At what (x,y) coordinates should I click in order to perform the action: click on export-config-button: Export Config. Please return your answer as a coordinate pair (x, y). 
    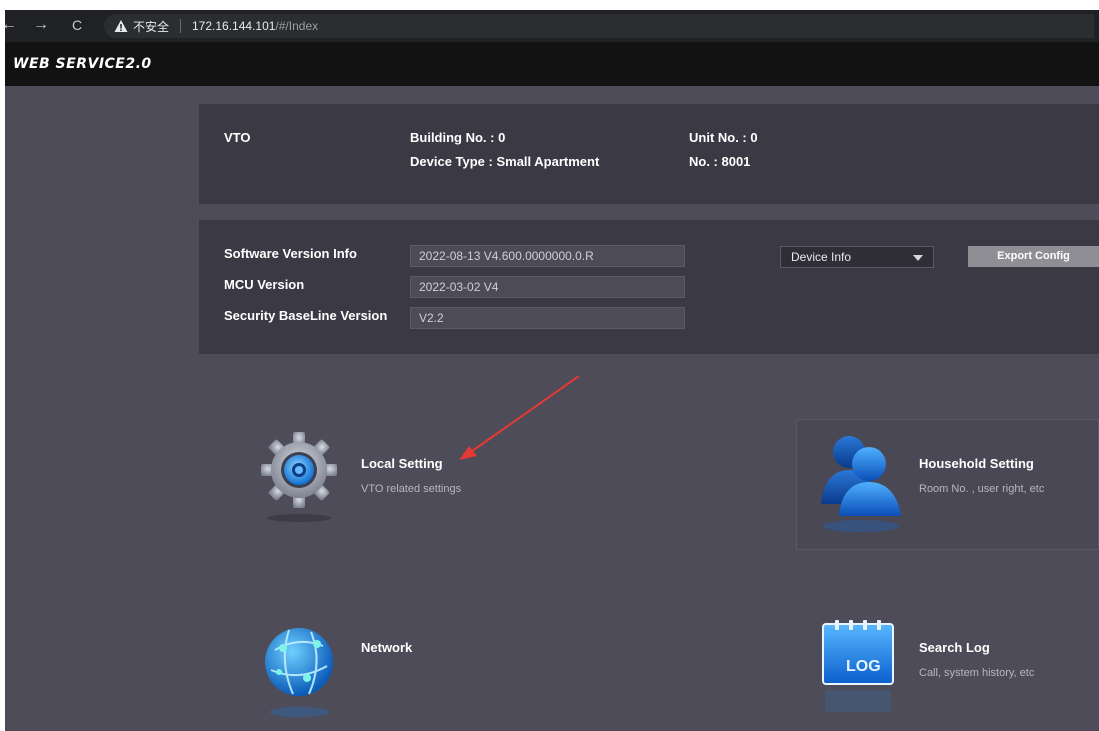
    Looking at the image, I should click on (1033, 256).